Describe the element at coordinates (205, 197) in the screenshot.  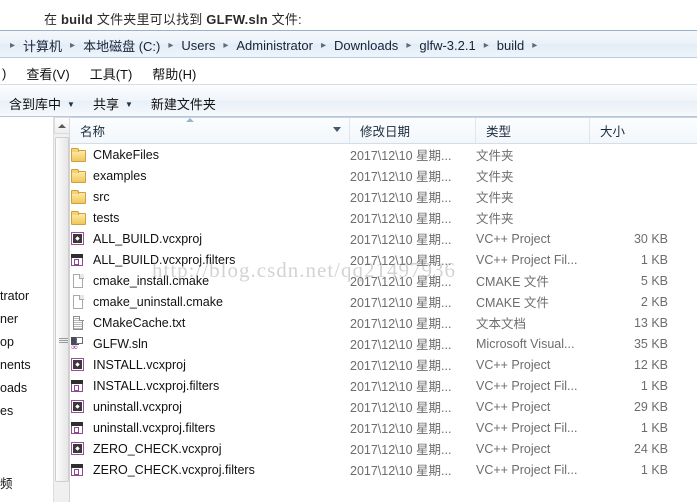
I see `file-name-cell: src` at that location.